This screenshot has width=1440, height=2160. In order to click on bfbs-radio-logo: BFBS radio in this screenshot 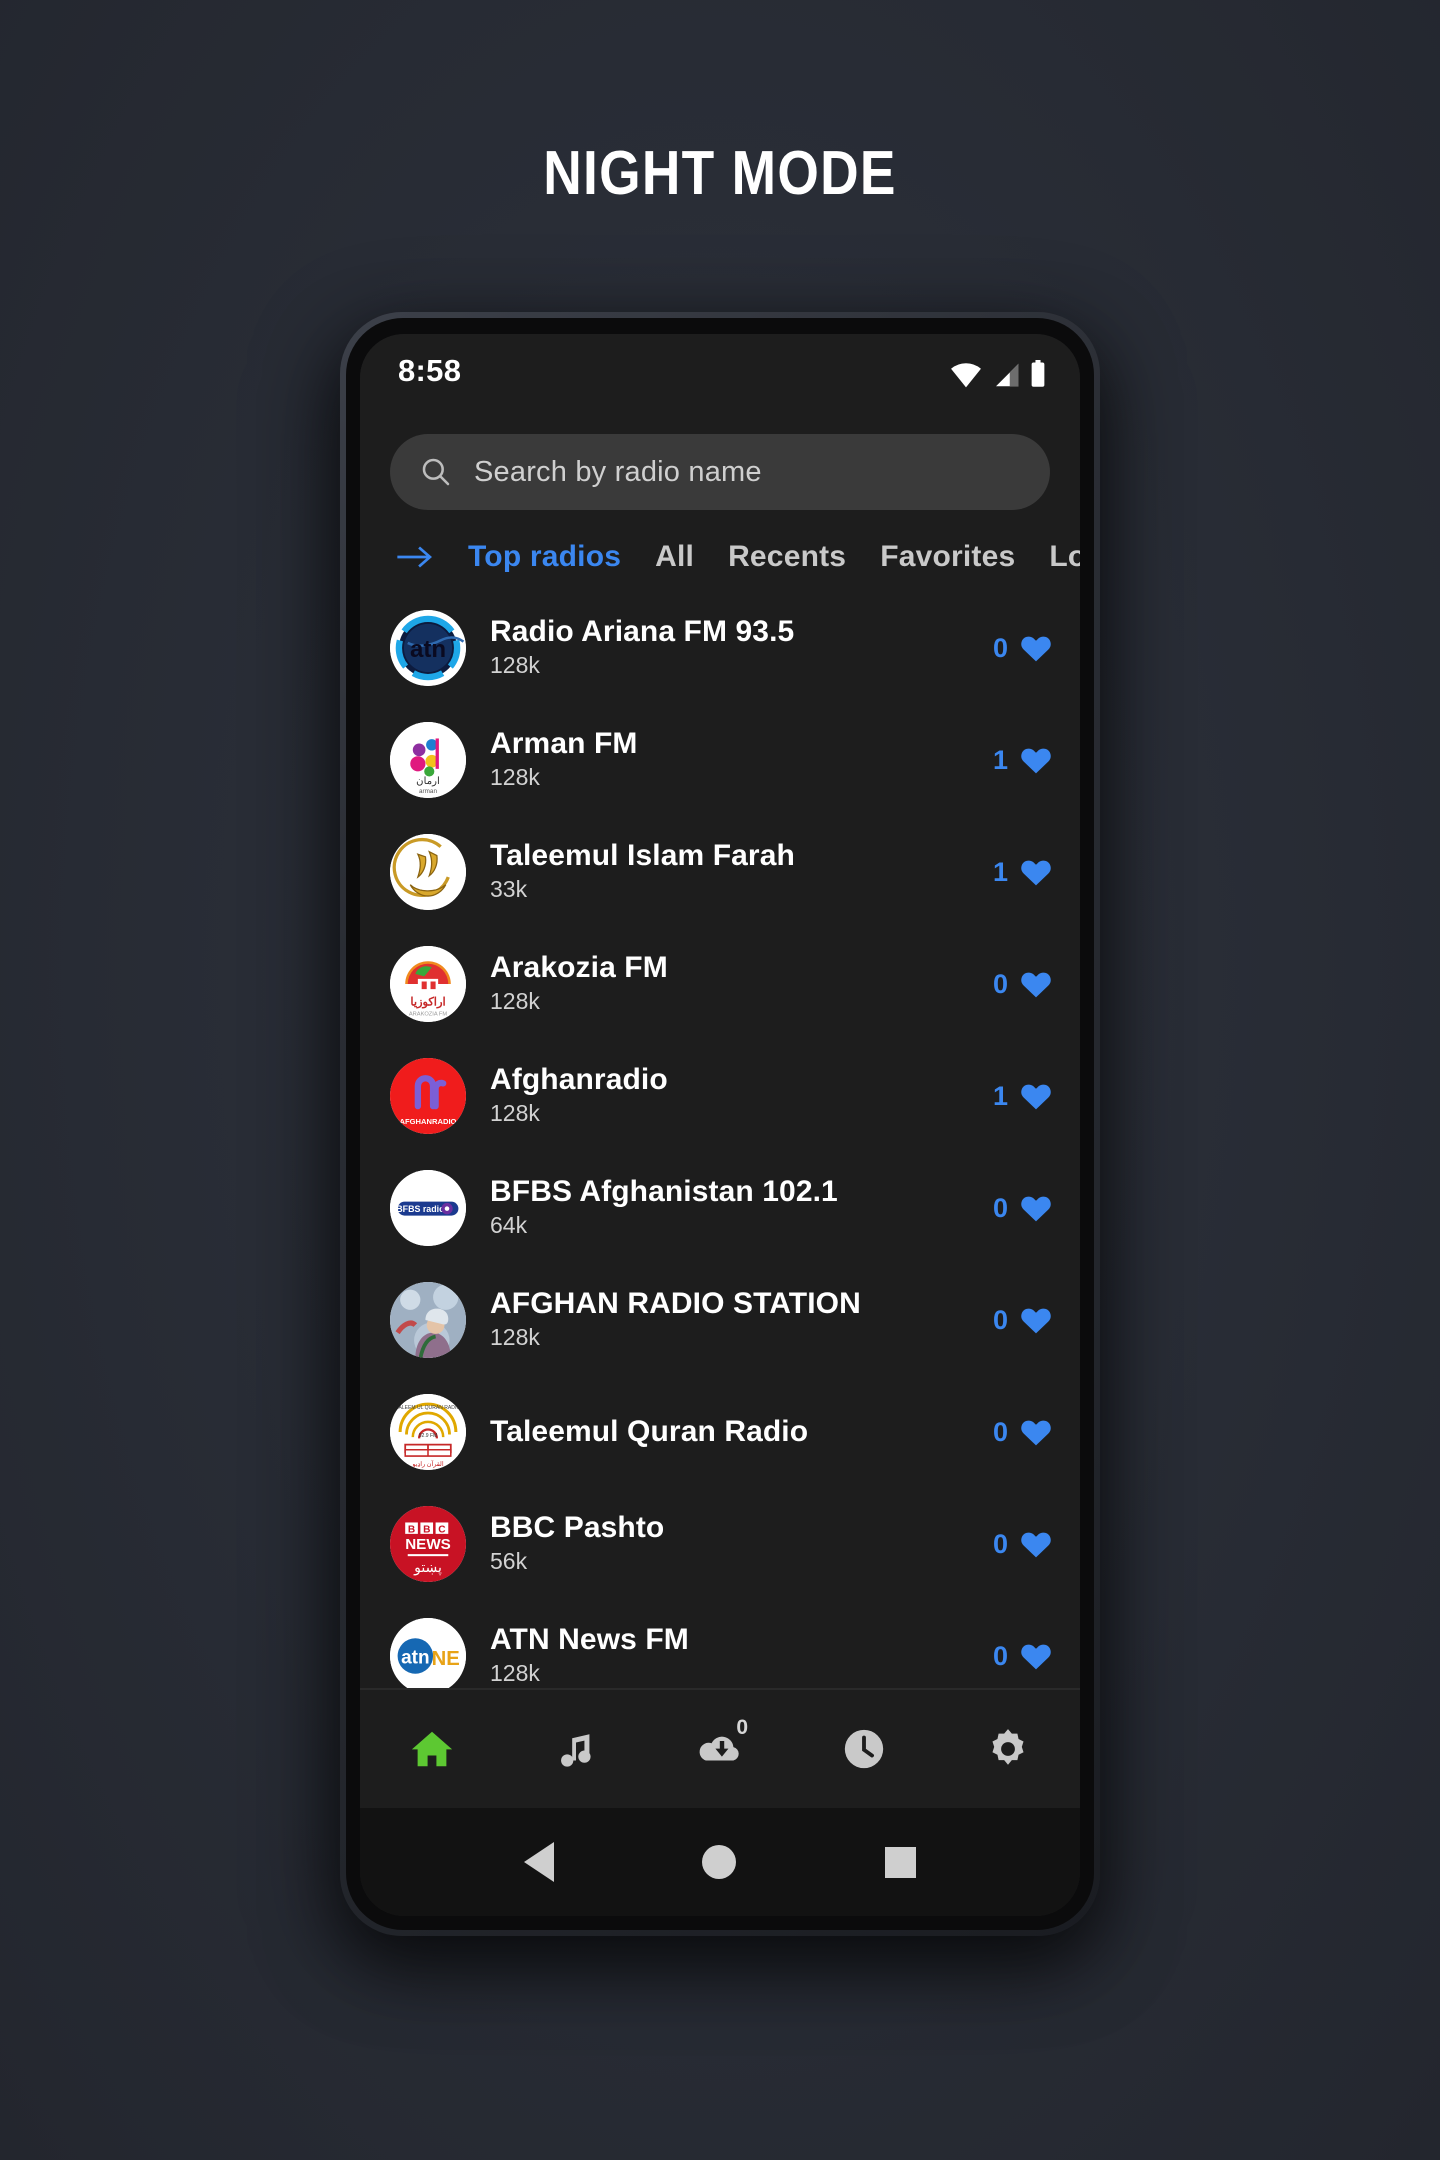, I will do `click(428, 1208)`.